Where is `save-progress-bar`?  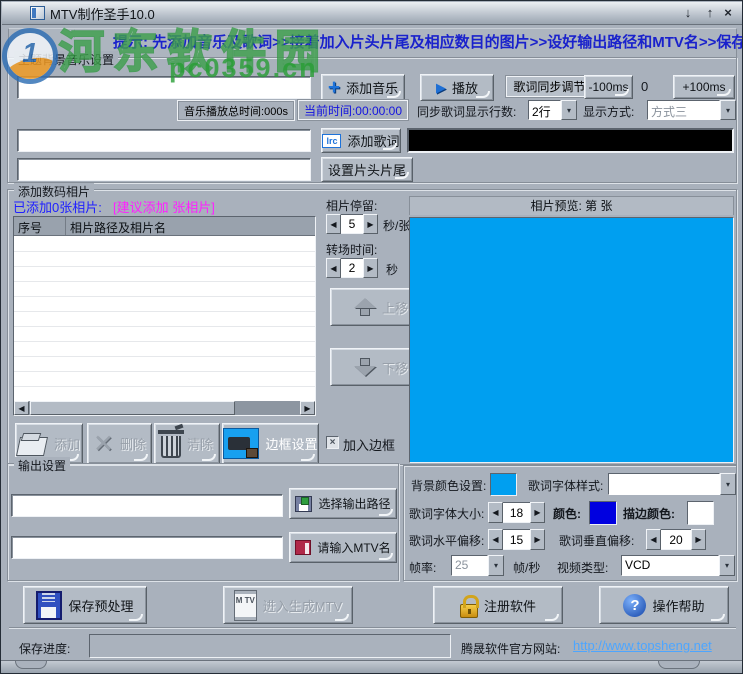
save-progress-bar is located at coordinates (270, 646).